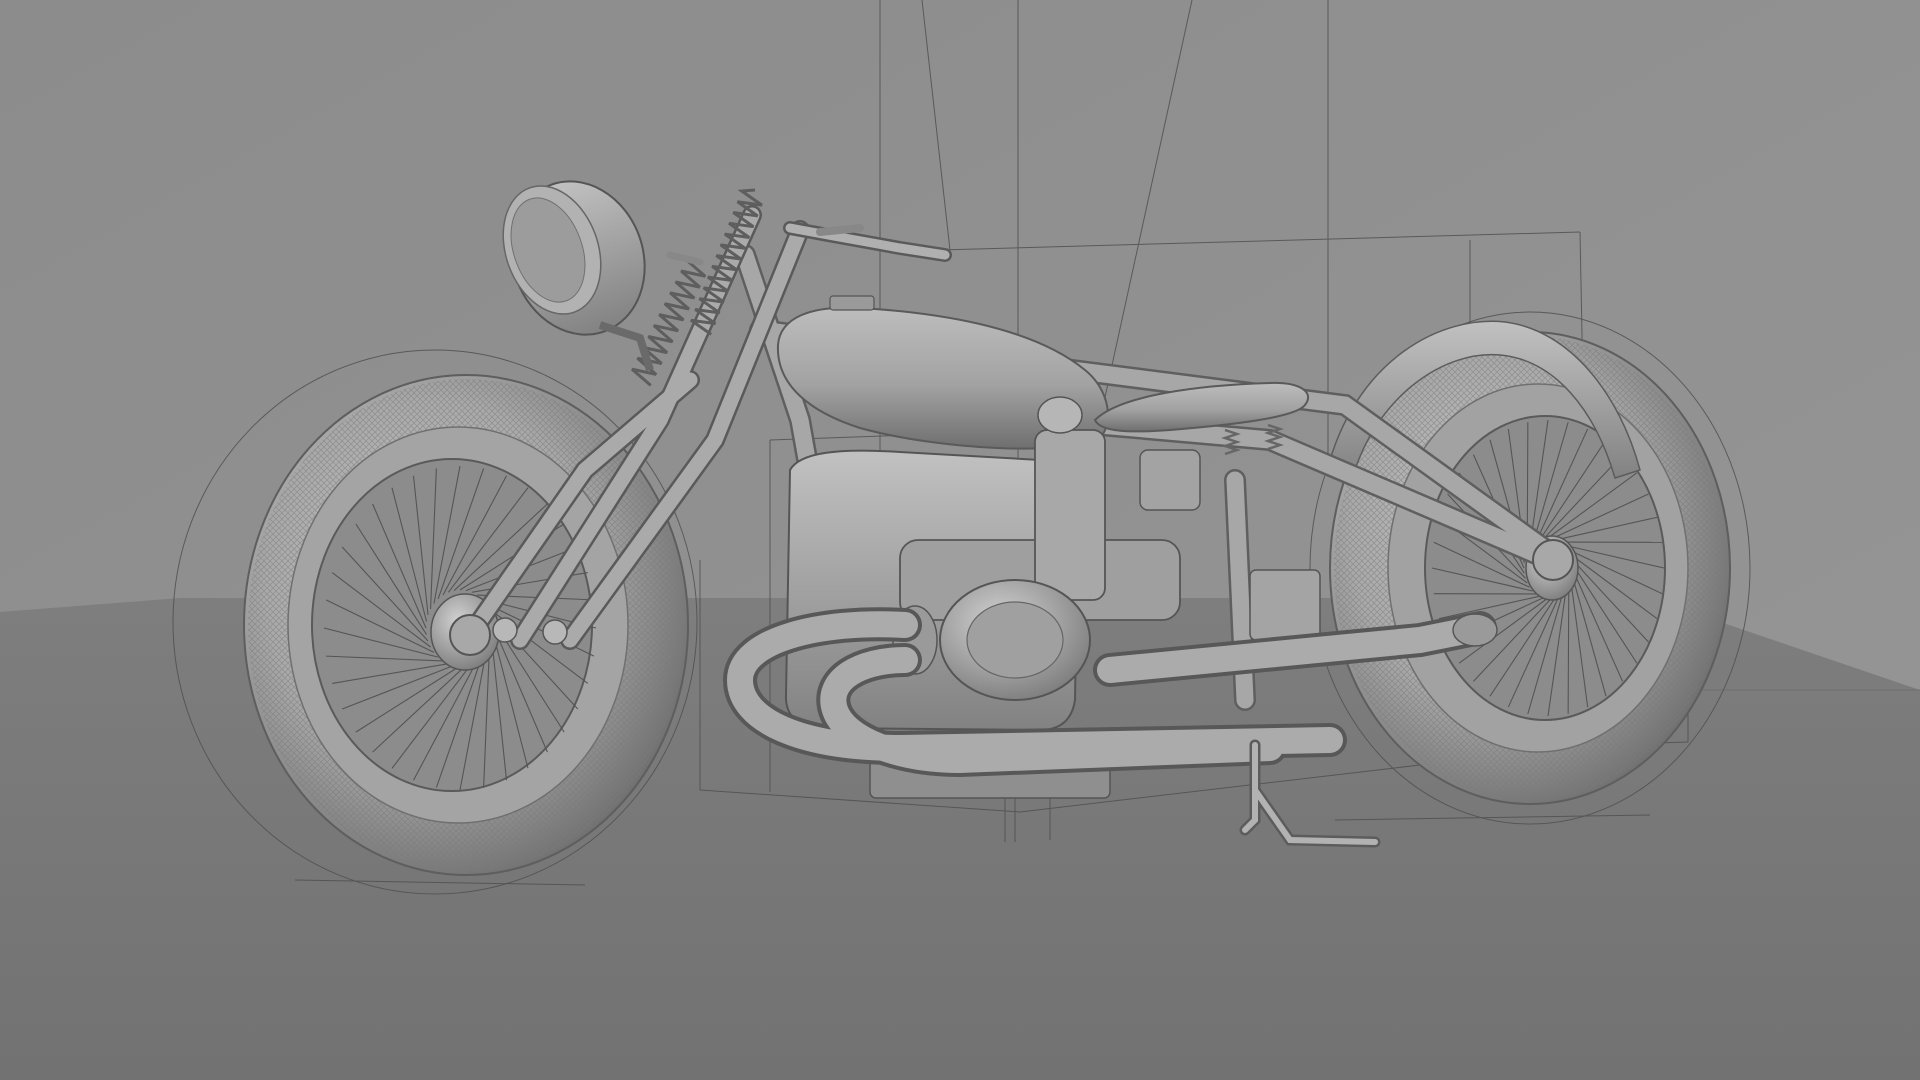 This screenshot has height=1080, width=1920. What do you see at coordinates (1568, 648) in the screenshot?
I see `spoke` at bounding box center [1568, 648].